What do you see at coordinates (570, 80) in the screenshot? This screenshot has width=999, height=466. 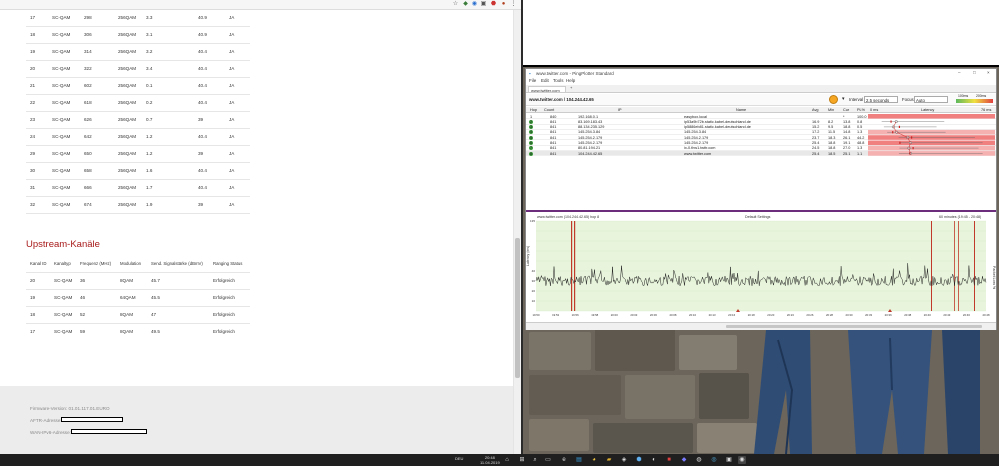 I see `menu-help: Help` at bounding box center [570, 80].